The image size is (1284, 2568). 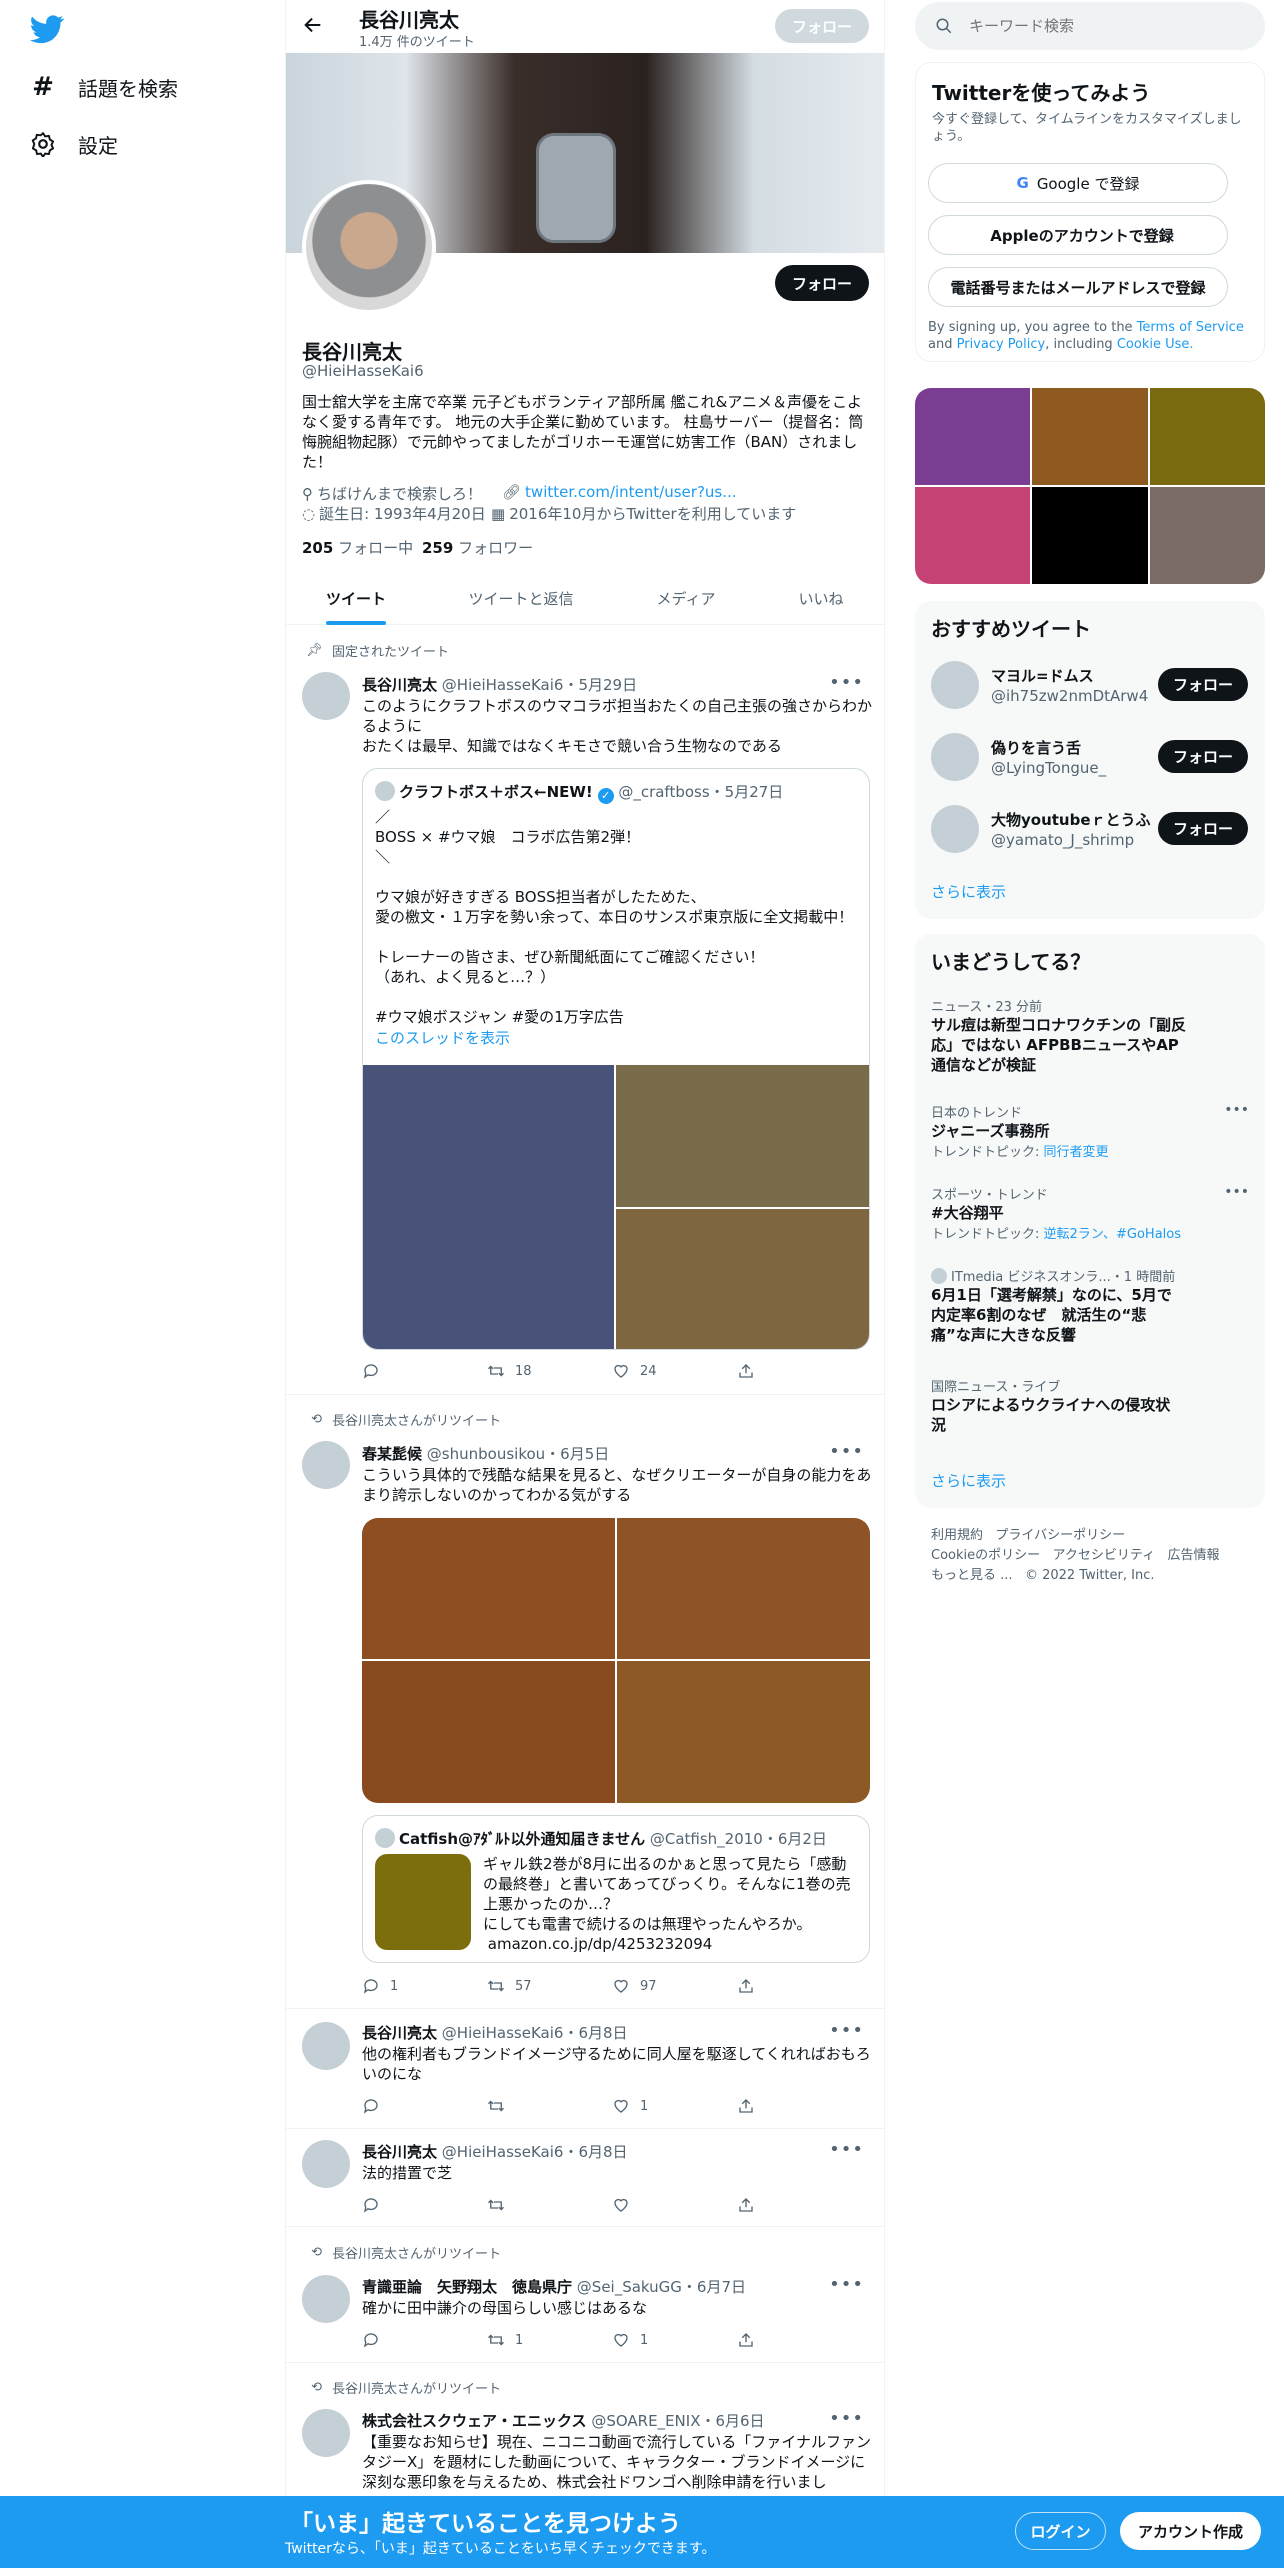 What do you see at coordinates (1060, 2531) in the screenshot?
I see `login-button: ログイン` at bounding box center [1060, 2531].